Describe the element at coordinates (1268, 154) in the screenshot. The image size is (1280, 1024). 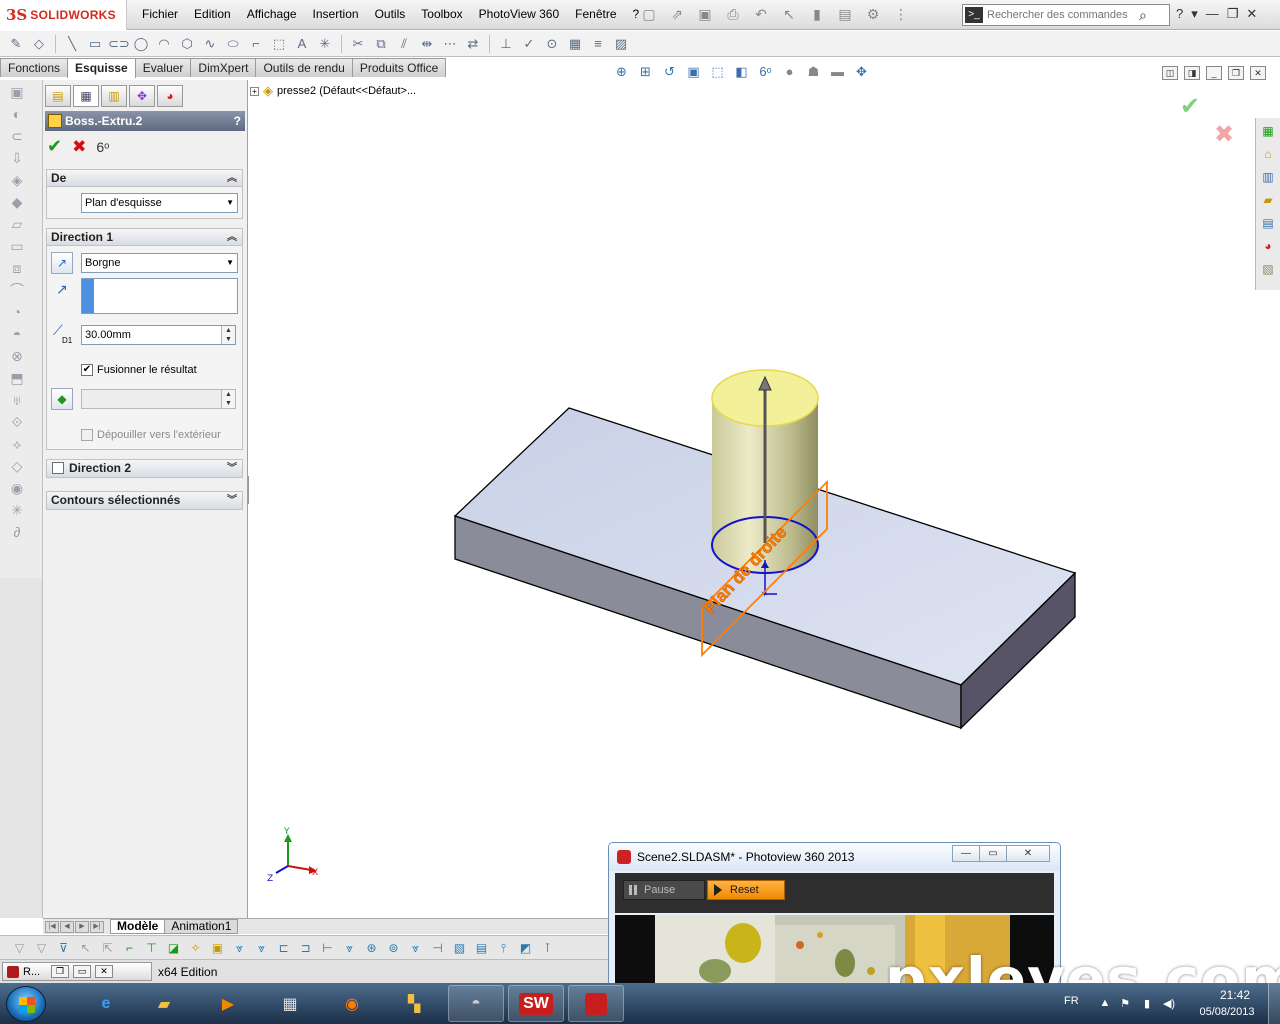
I see `home-icon: ⌂` at that location.